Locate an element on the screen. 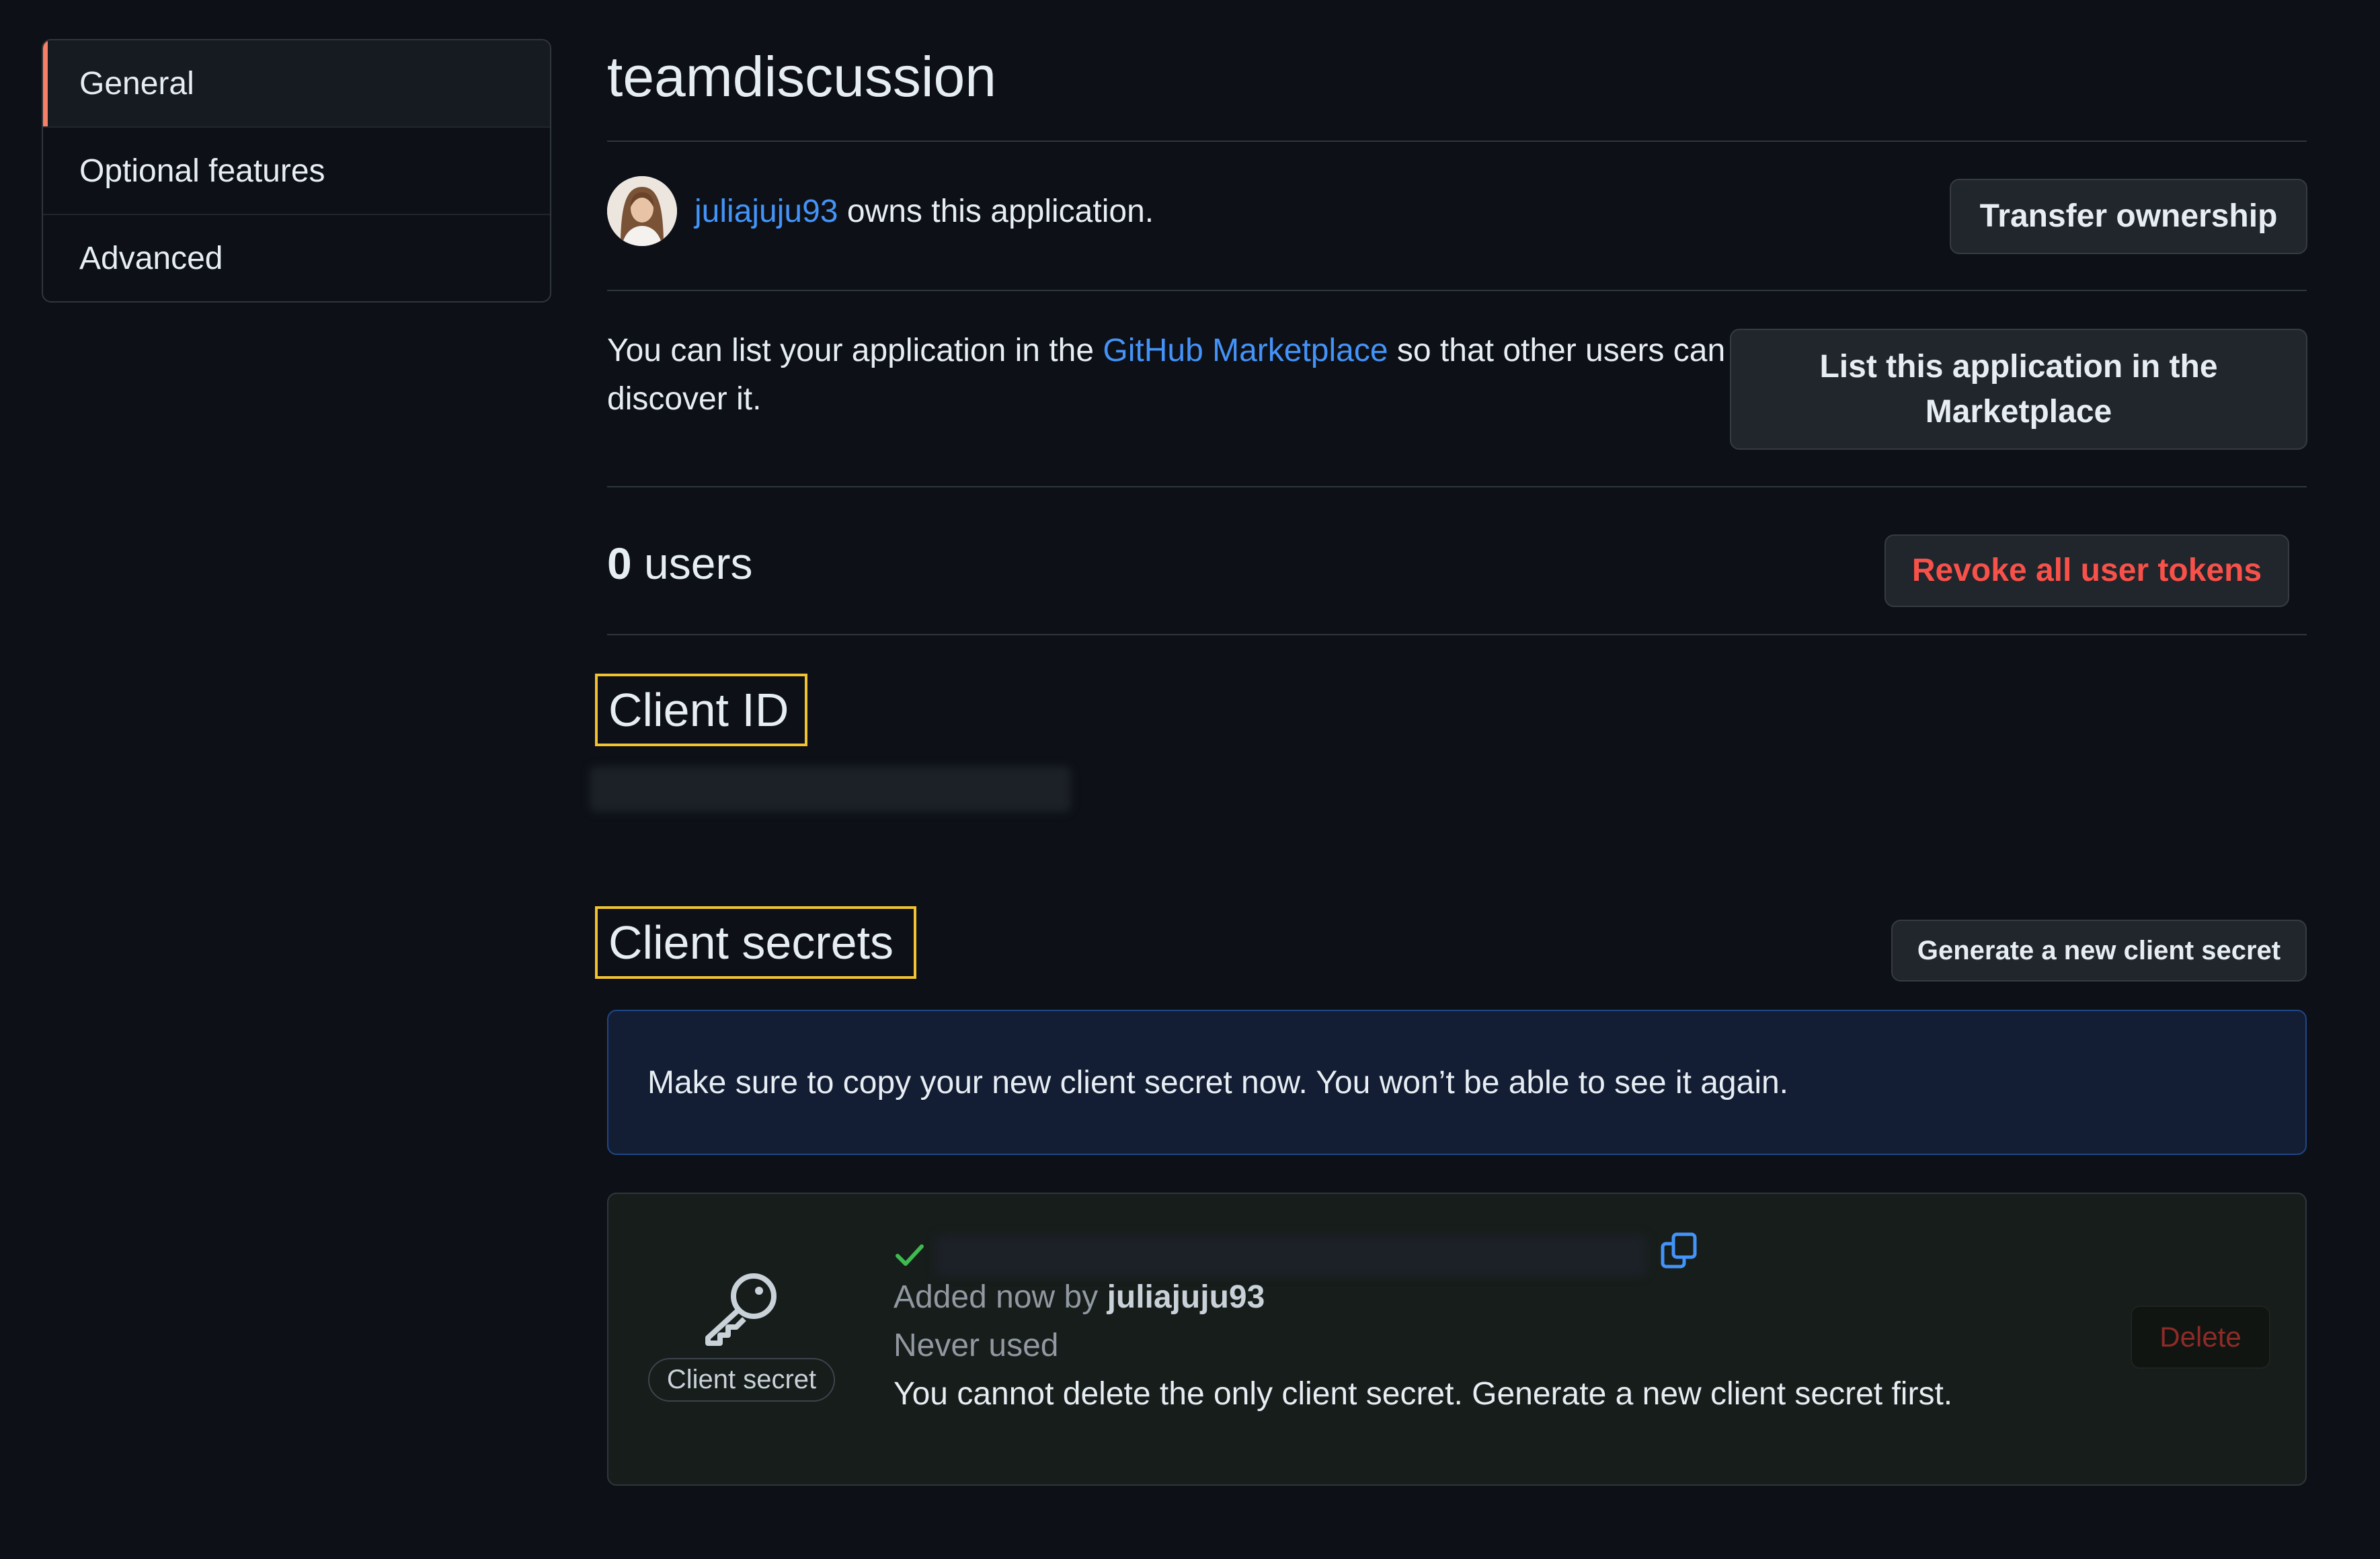  users-count: 0 is located at coordinates (619, 563).